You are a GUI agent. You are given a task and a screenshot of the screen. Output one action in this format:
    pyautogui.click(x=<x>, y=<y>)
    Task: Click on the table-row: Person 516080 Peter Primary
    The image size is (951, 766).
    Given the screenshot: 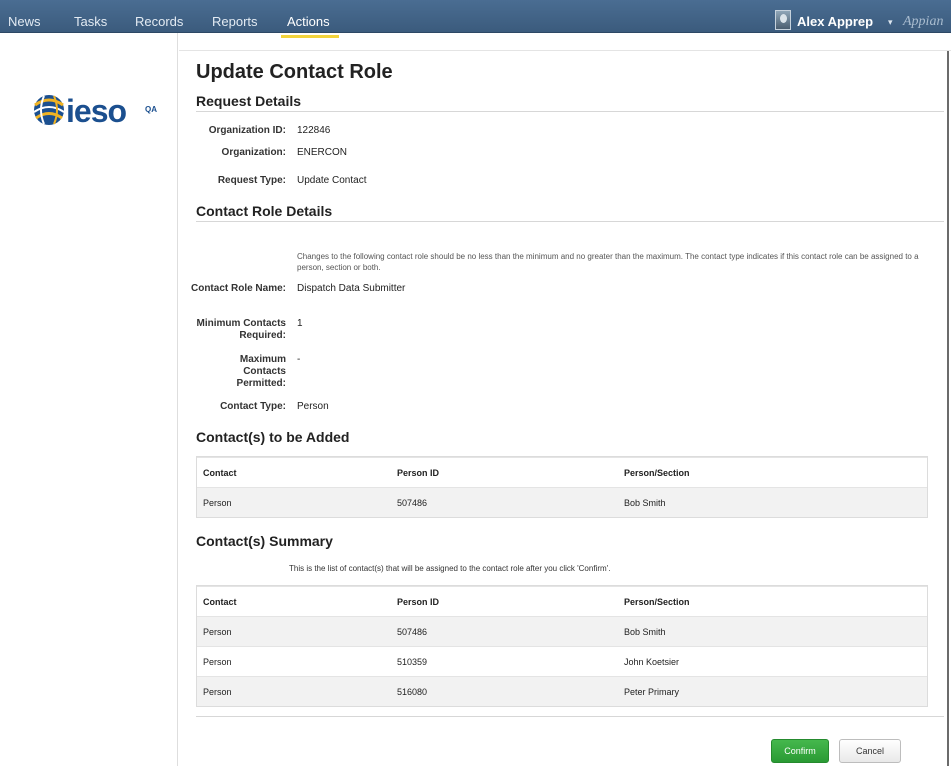 What is the action you would take?
    pyautogui.click(x=562, y=691)
    